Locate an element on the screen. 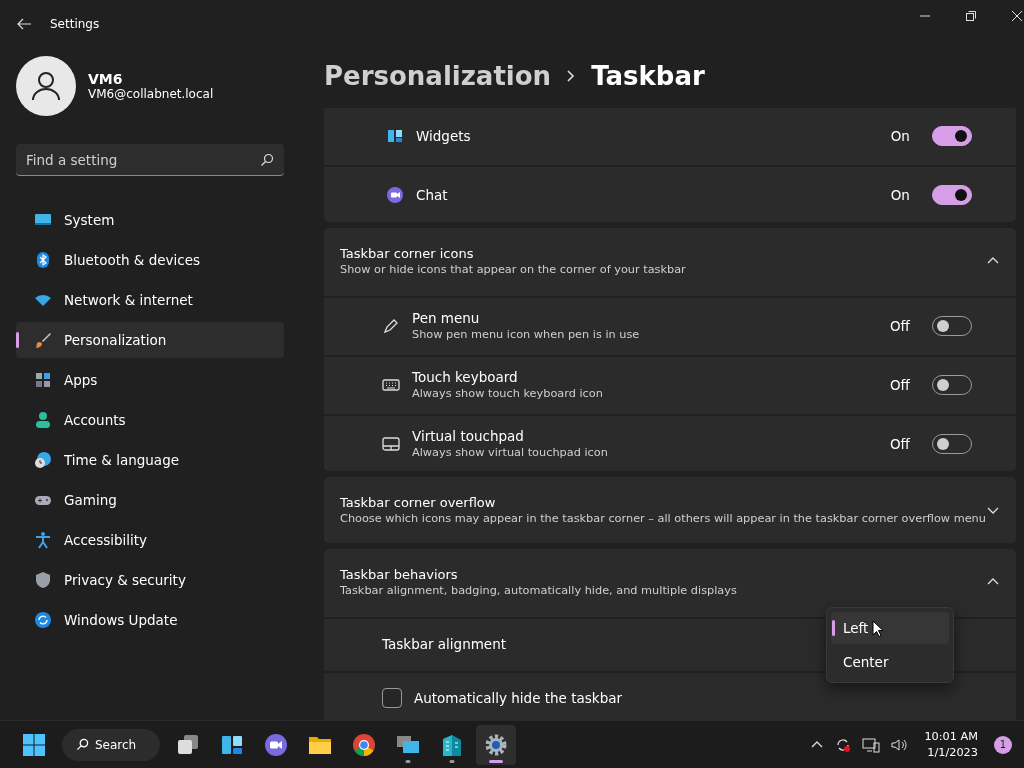 Image resolution: width=1024 pixels, height=768 pixels. setting-label: Pen menu is located at coordinates (446, 318).